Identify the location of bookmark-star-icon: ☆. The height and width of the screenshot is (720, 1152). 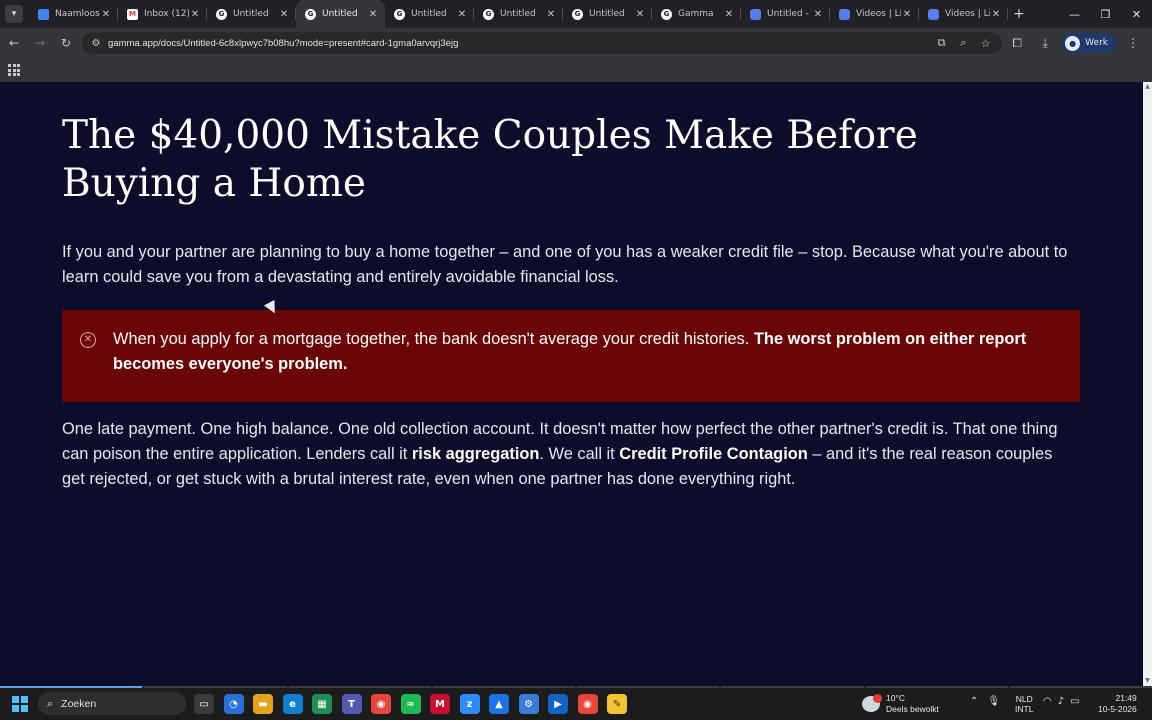
(985, 43).